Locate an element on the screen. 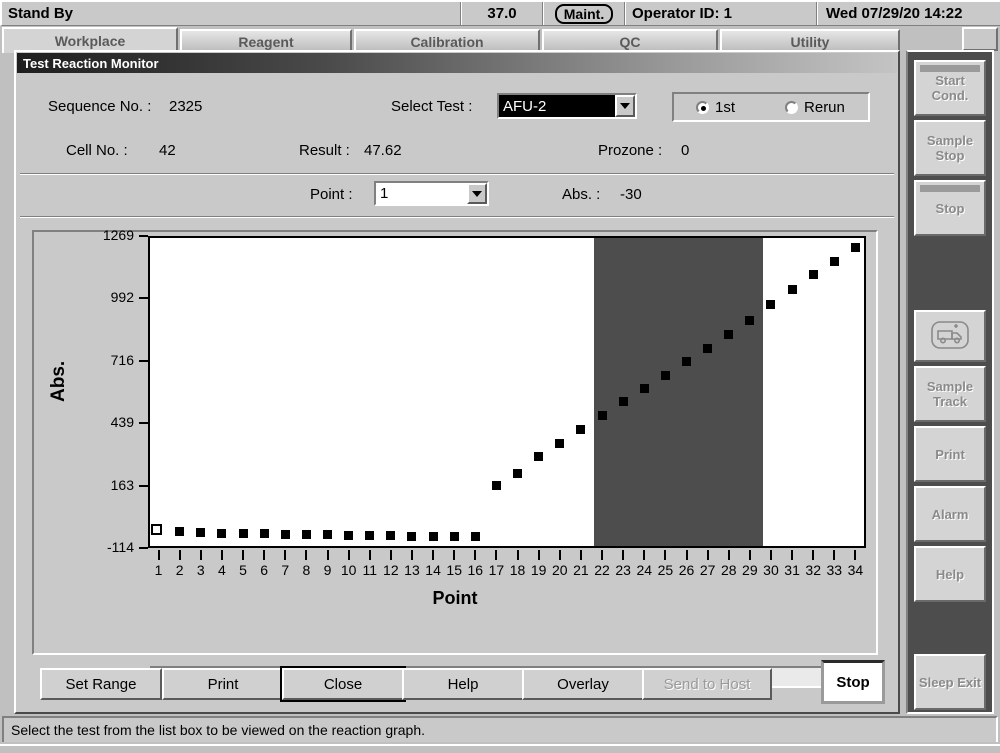 The image size is (1000, 753). sidebar-item-help: Help is located at coordinates (950, 574).